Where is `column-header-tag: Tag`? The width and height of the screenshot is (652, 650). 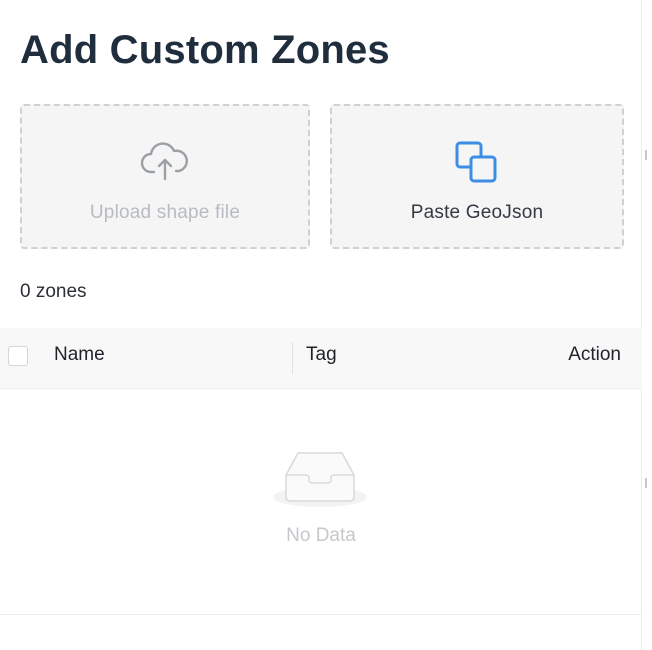 column-header-tag: Tag is located at coordinates (321, 355).